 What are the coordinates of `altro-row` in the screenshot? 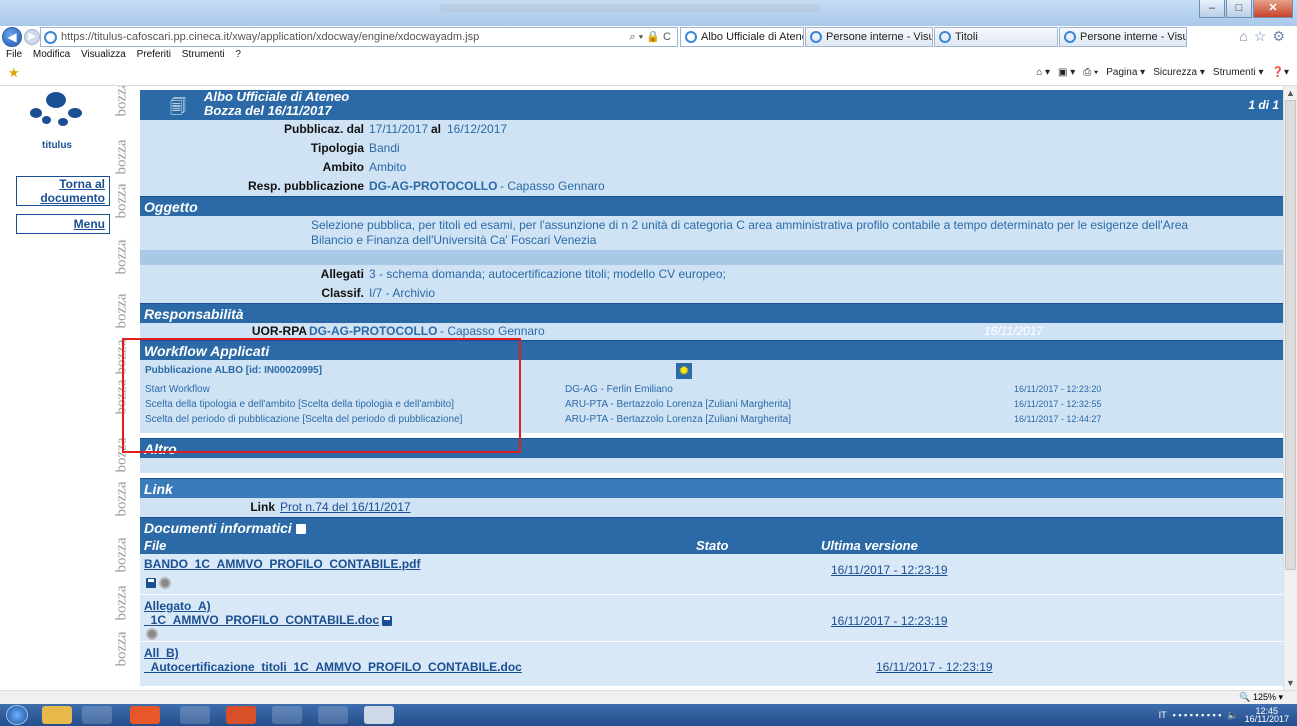 It's located at (711, 465).